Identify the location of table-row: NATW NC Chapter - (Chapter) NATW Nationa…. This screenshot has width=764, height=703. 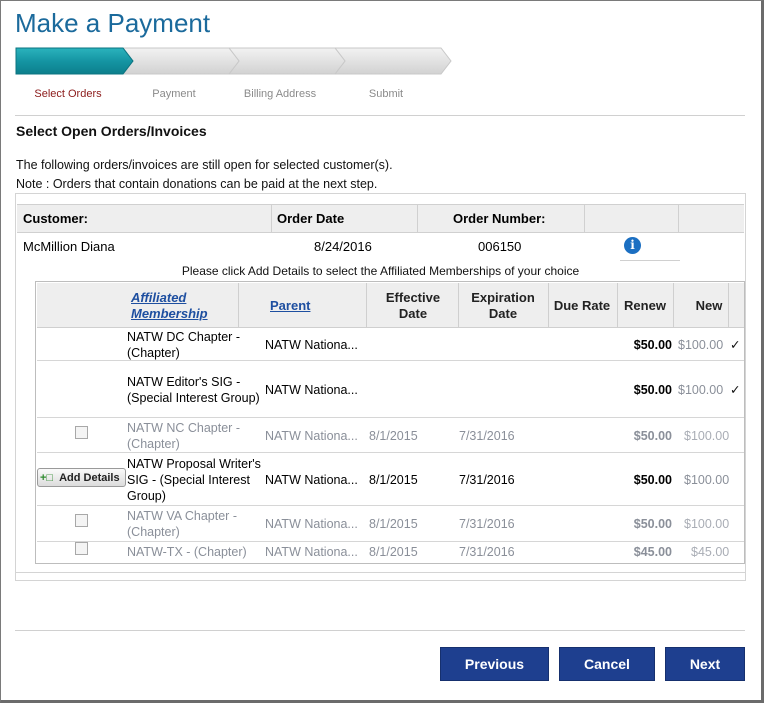
(390, 435).